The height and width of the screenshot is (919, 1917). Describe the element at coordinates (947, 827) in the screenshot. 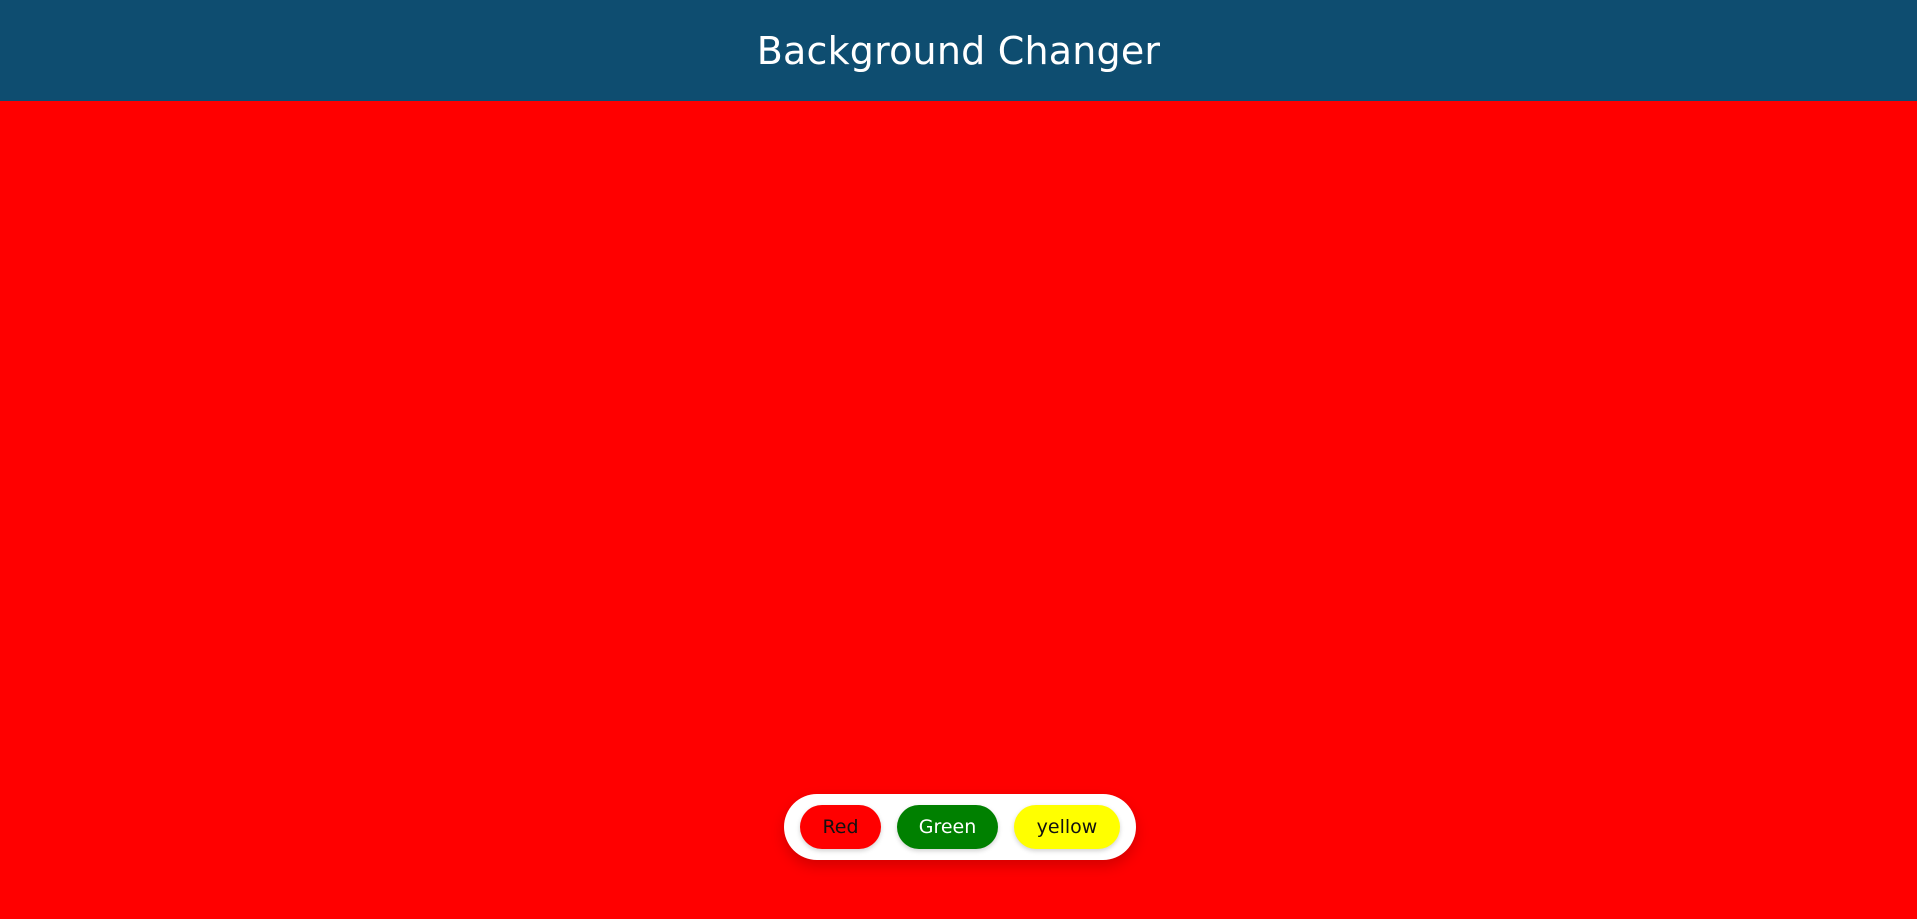

I see `green-button: Green` at that location.